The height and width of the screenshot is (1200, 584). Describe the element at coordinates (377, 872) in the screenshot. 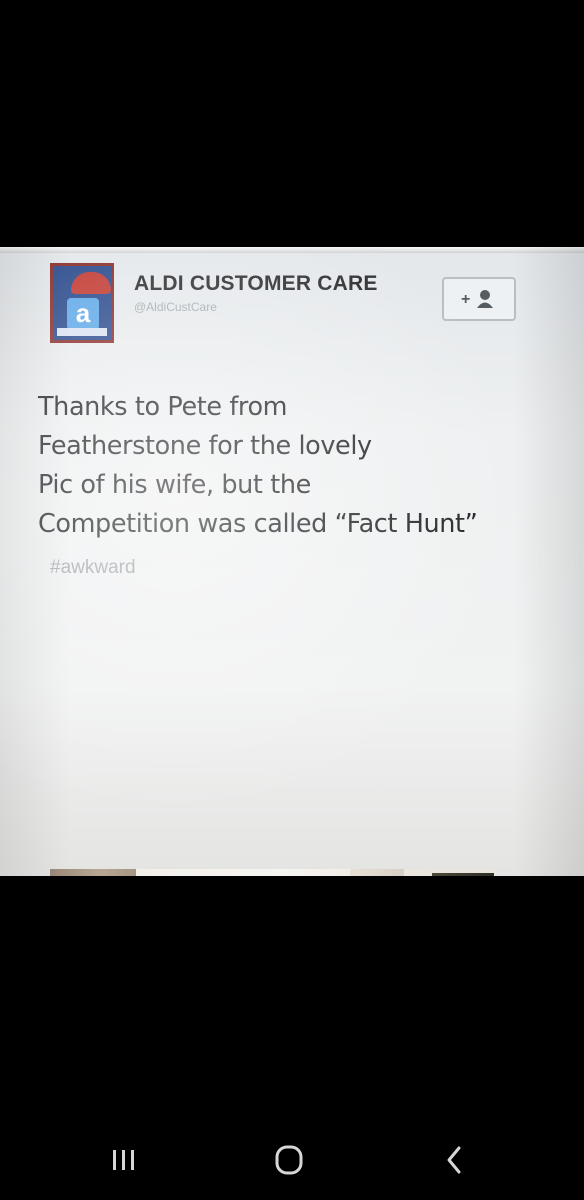

I see `door-frame` at that location.